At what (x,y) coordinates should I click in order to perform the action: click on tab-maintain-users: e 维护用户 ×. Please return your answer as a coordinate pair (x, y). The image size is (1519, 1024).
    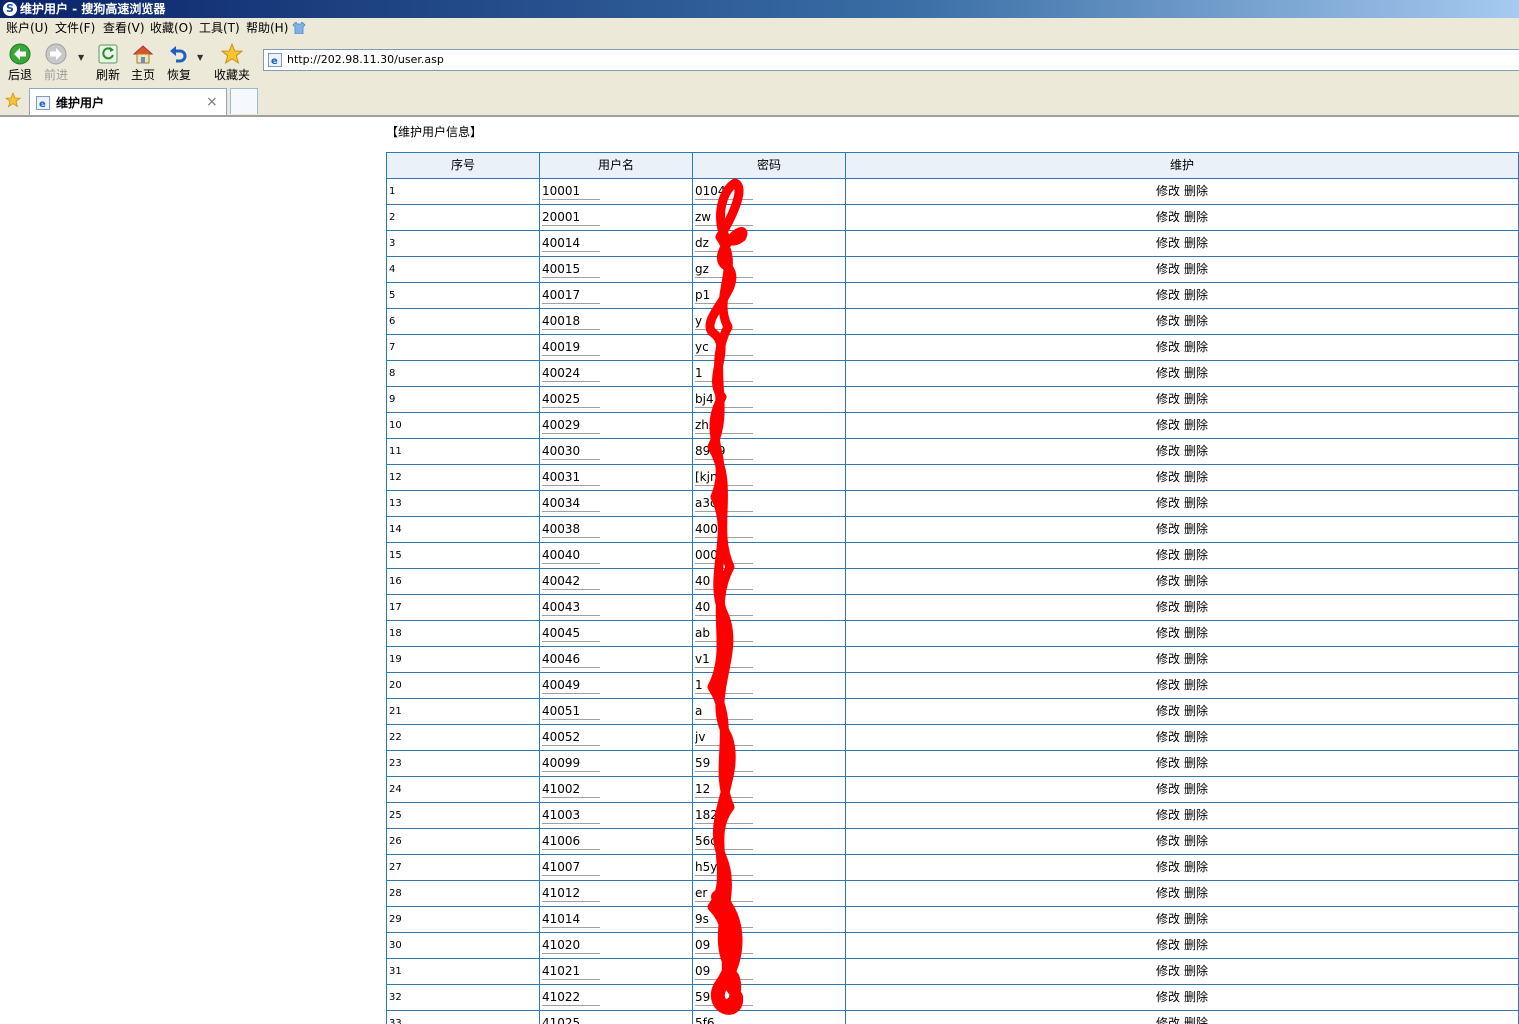
    Looking at the image, I should click on (128, 101).